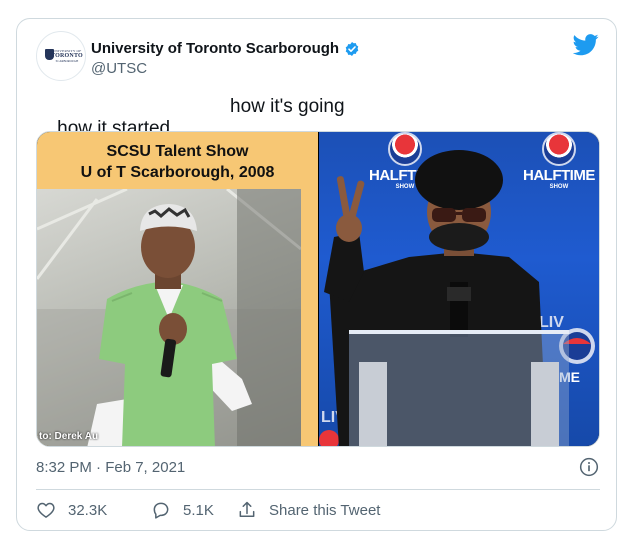  Describe the element at coordinates (46, 510) in the screenshot. I see `heart-icon` at that location.